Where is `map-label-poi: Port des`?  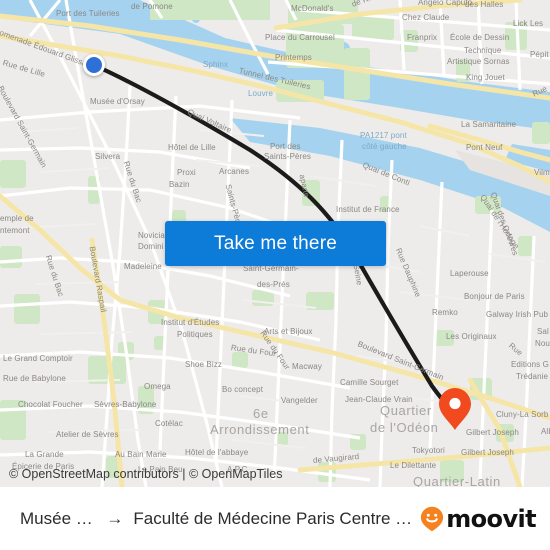 map-label-poi: Port des is located at coordinates (285, 146).